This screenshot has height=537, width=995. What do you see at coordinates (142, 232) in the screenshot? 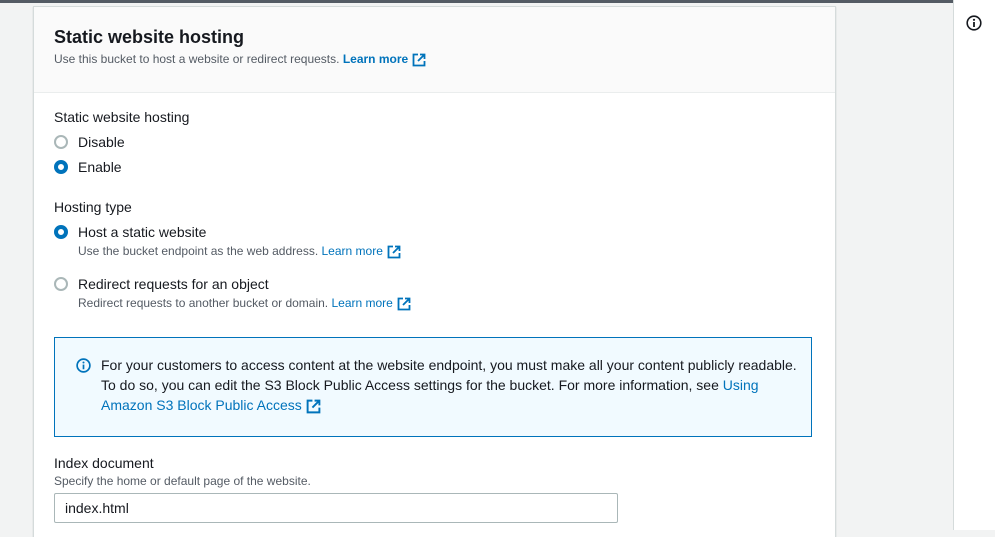
I see `radio-host-static-label: Host a static website` at bounding box center [142, 232].